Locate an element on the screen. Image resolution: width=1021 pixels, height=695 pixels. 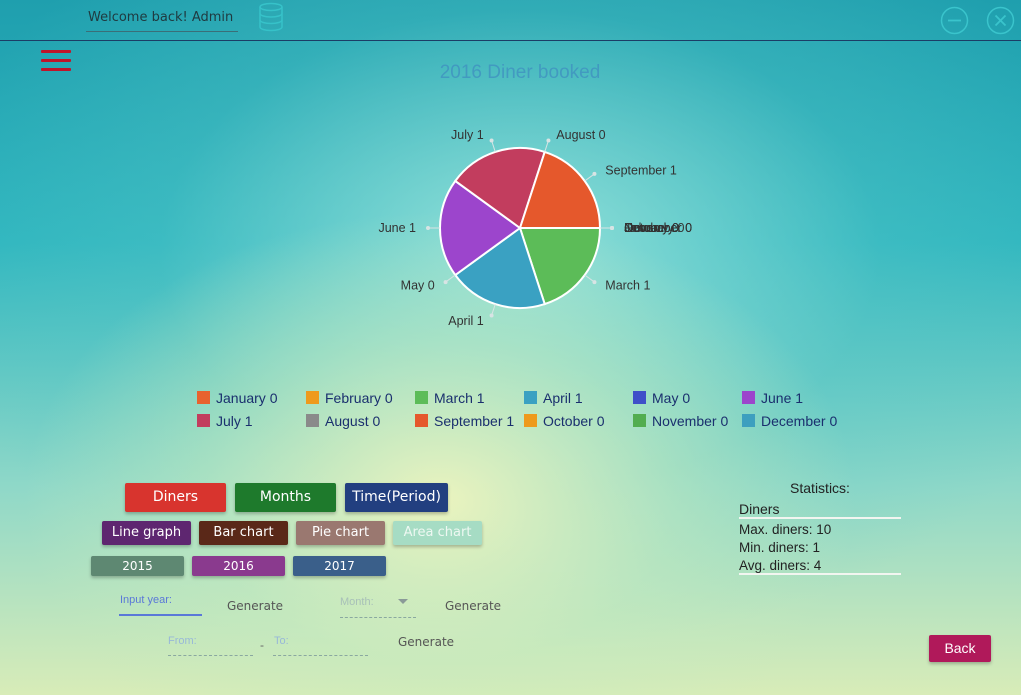
legend-label: November 0 is located at coordinates (690, 420).